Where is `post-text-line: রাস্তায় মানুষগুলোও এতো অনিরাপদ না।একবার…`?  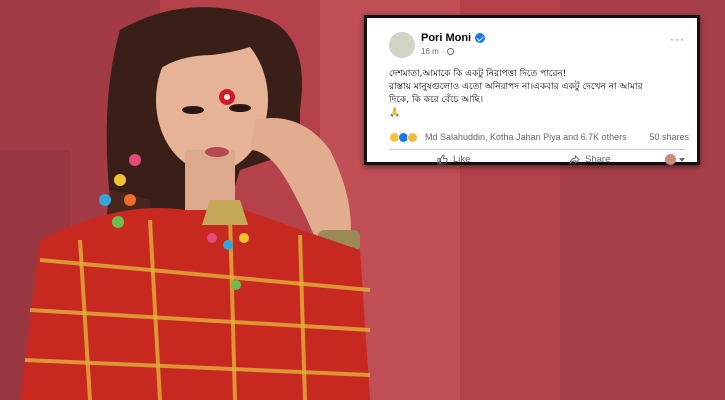 post-text-line: রাস্তায় মানুষগুলোও এতো অনিরাপদ না।একবার… is located at coordinates (516, 87).